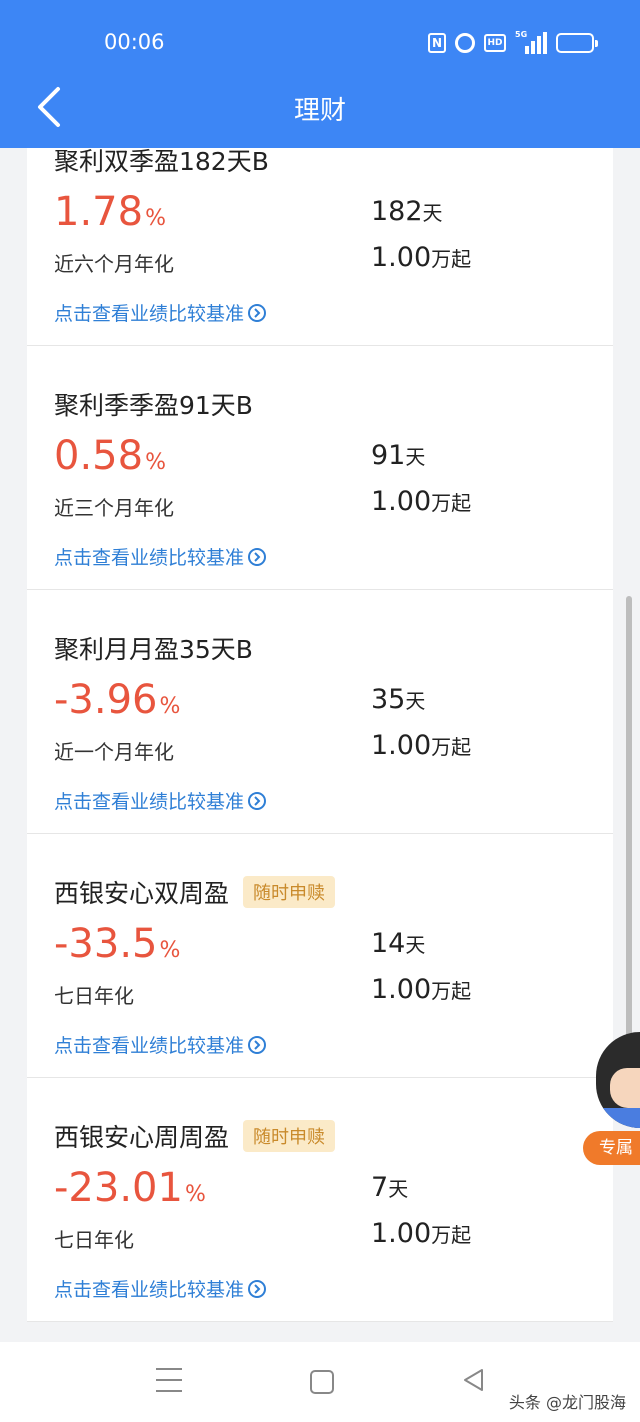 This screenshot has height=1422, width=640. Describe the element at coordinates (390, 1187) in the screenshot. I see `product-term: 7天` at that location.